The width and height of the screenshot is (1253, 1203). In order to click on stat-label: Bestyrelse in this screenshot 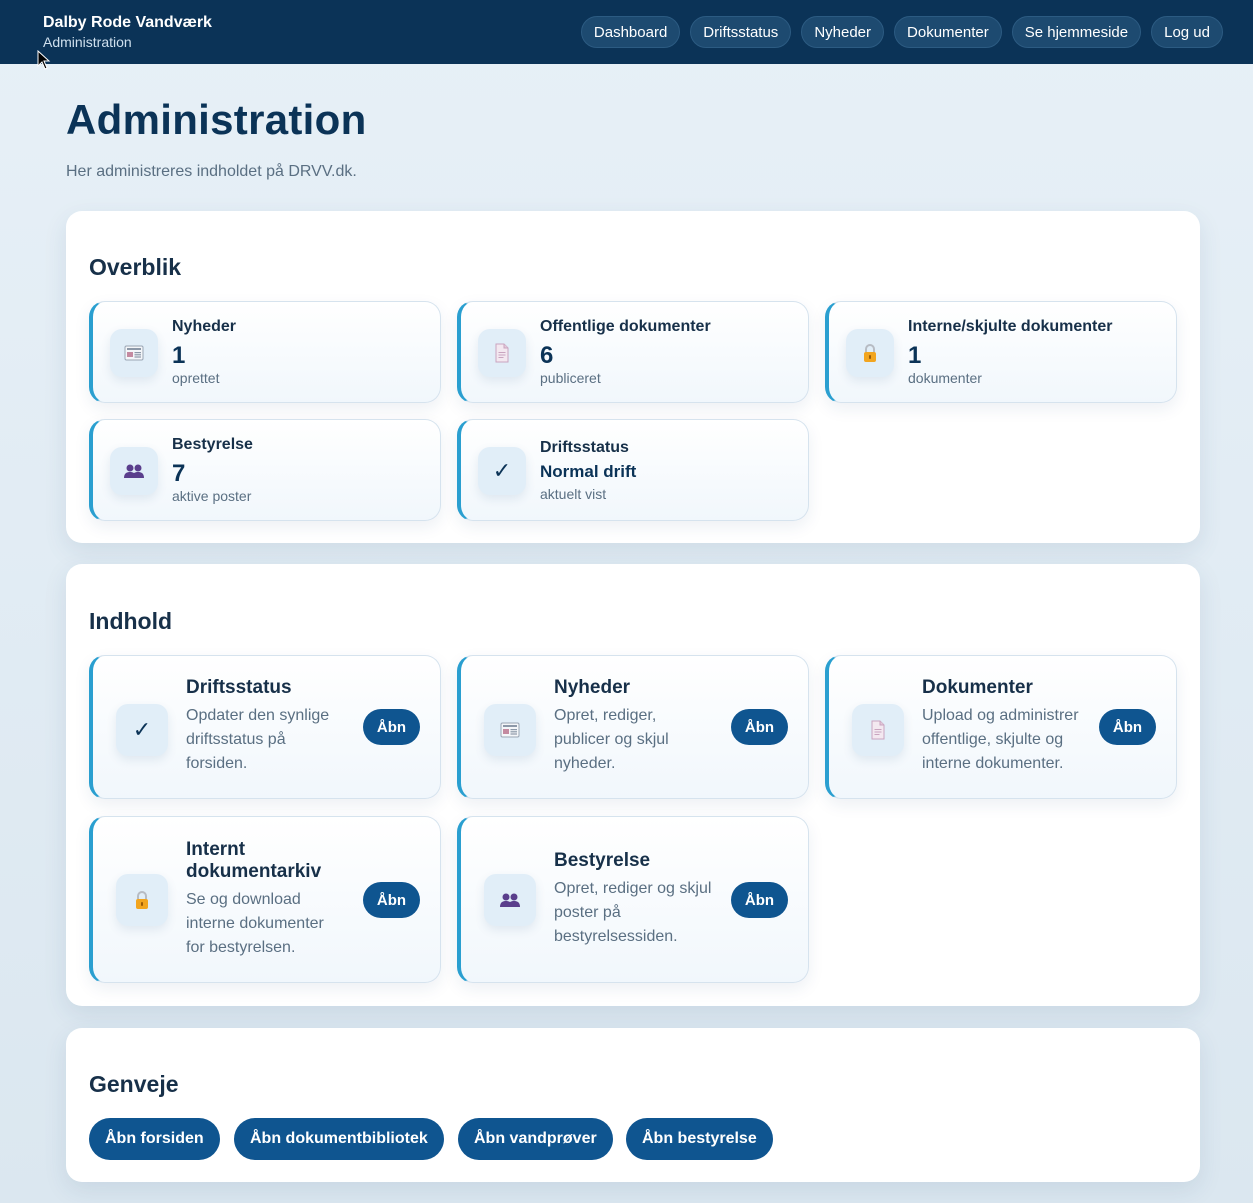, I will do `click(212, 444)`.